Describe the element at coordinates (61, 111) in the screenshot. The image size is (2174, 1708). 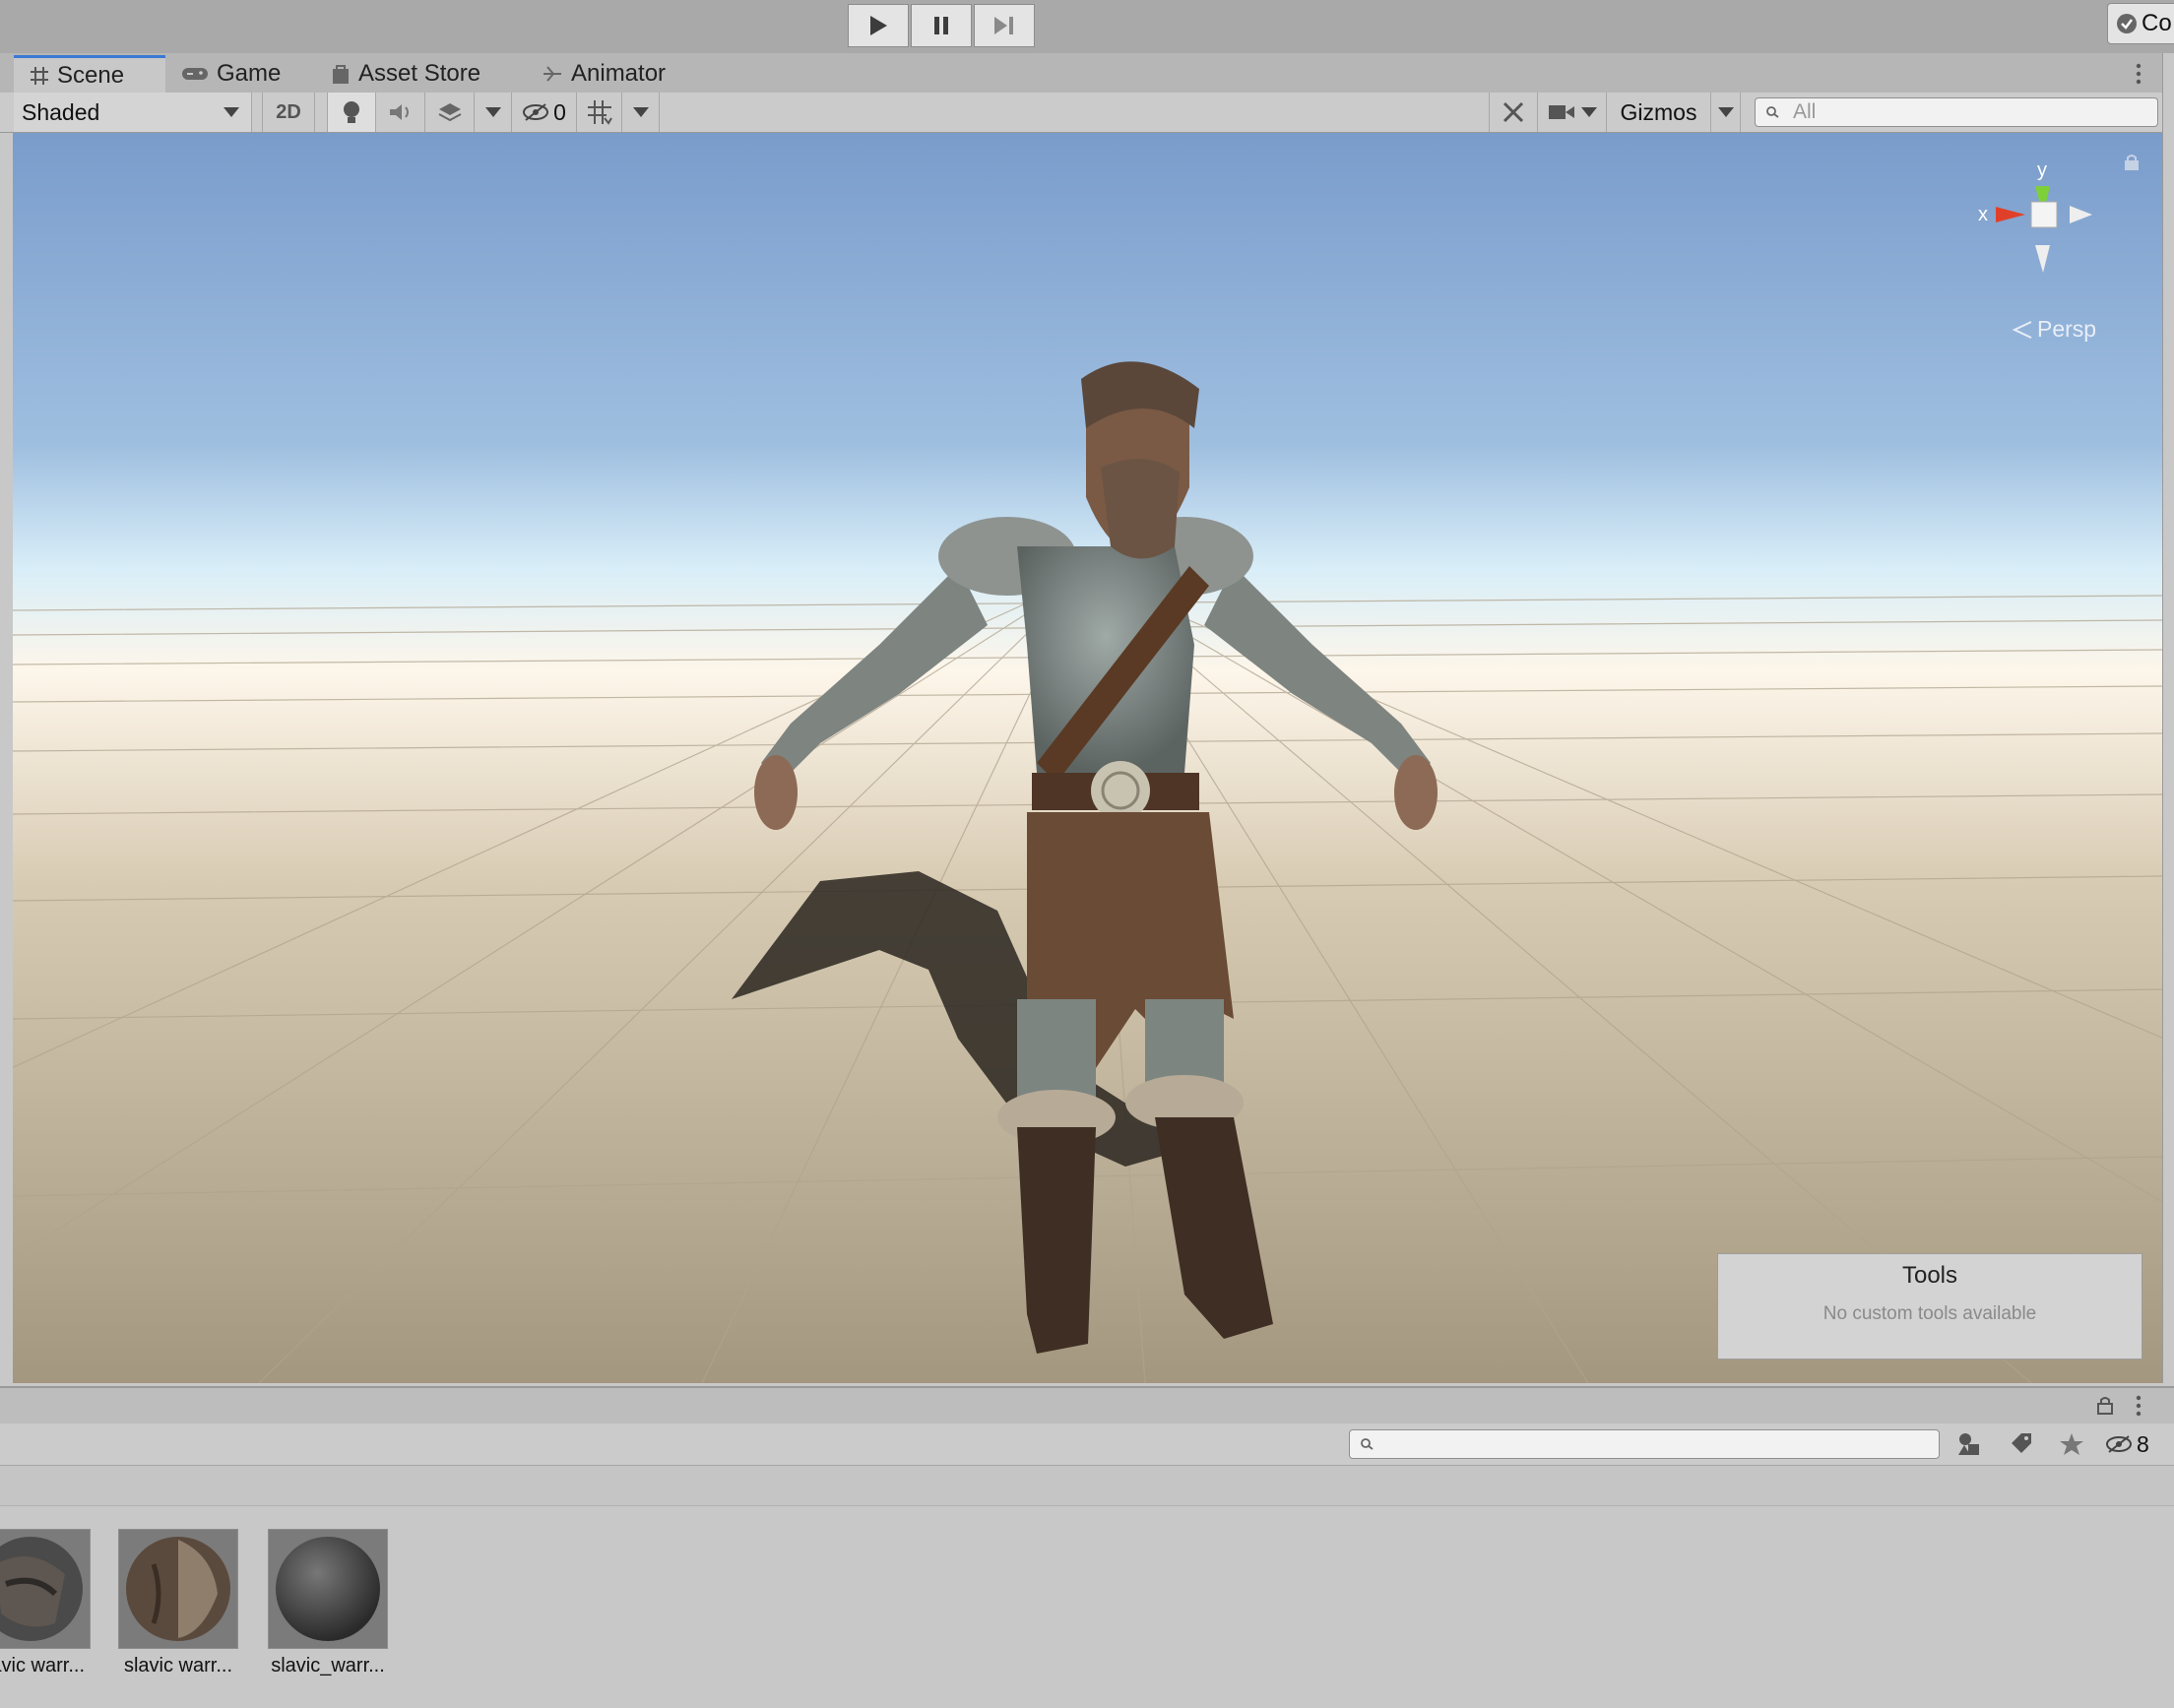
I see `draw-mode-value: Shaded` at that location.